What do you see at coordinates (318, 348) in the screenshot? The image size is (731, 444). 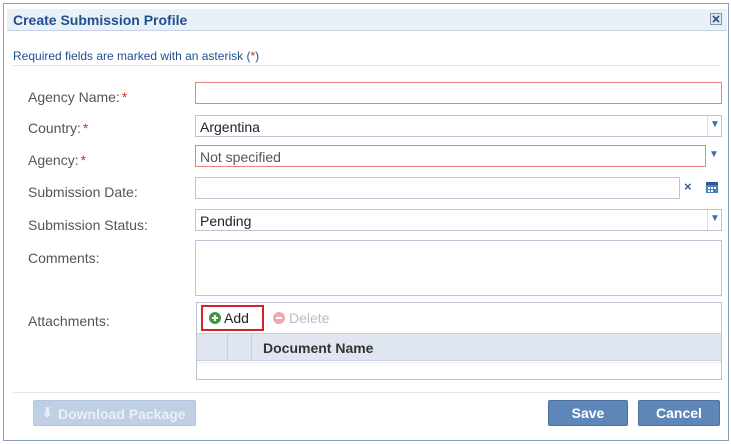 I see `document-name-header: Document Name` at bounding box center [318, 348].